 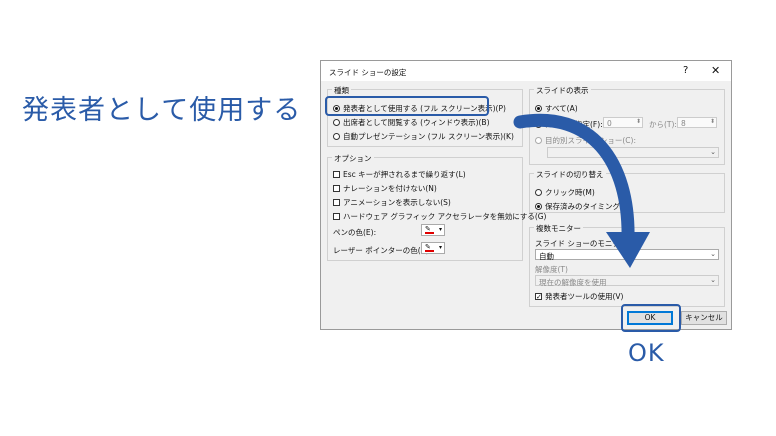 I want to click on radio-browsed-individual: 出席者として閲覧する (ウィンドウ表示)(B), so click(x=411, y=122).